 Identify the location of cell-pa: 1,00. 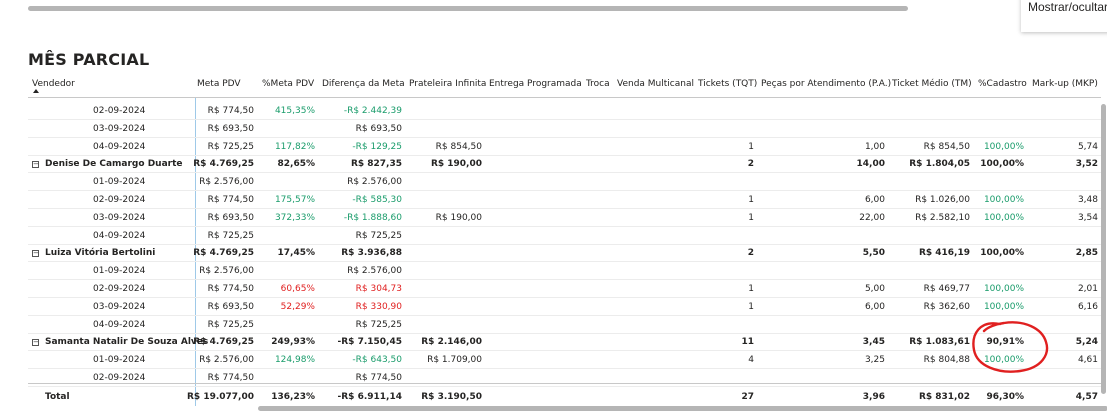
(874, 147).